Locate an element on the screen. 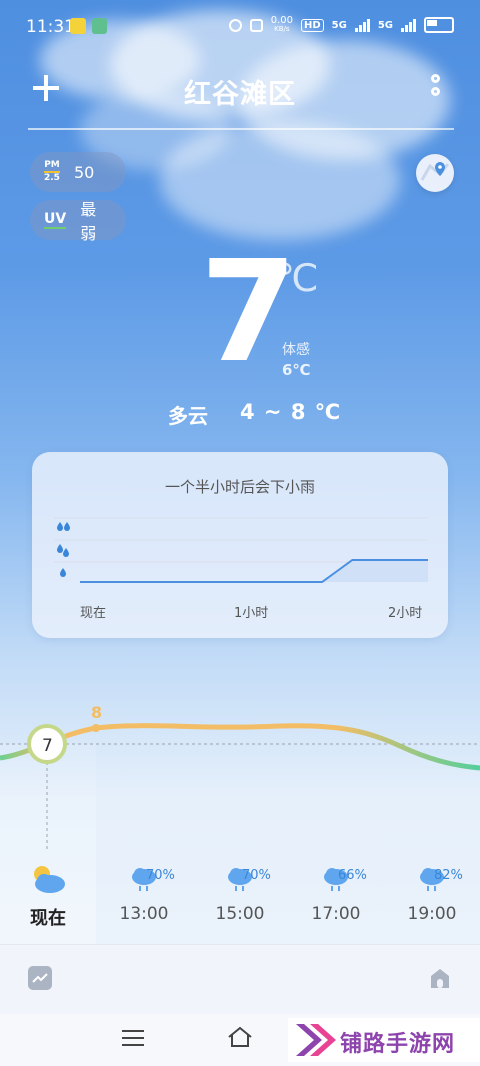  more-icon-dot is located at coordinates (435, 91).